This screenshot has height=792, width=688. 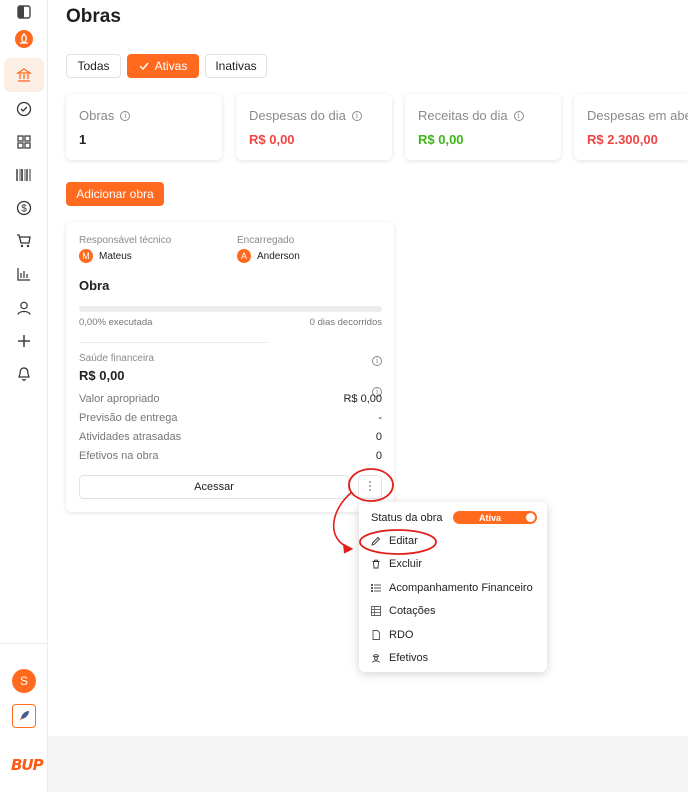 What do you see at coordinates (174, 342) in the screenshot?
I see `divider` at bounding box center [174, 342].